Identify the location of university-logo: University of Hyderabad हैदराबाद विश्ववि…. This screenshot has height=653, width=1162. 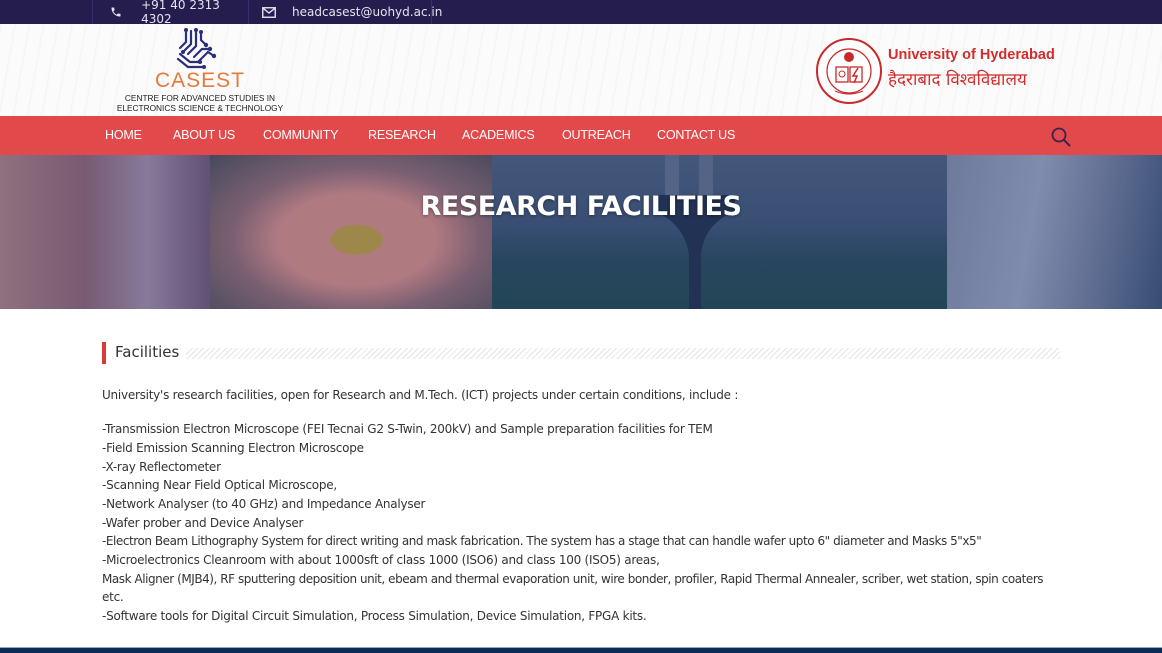
(940, 71).